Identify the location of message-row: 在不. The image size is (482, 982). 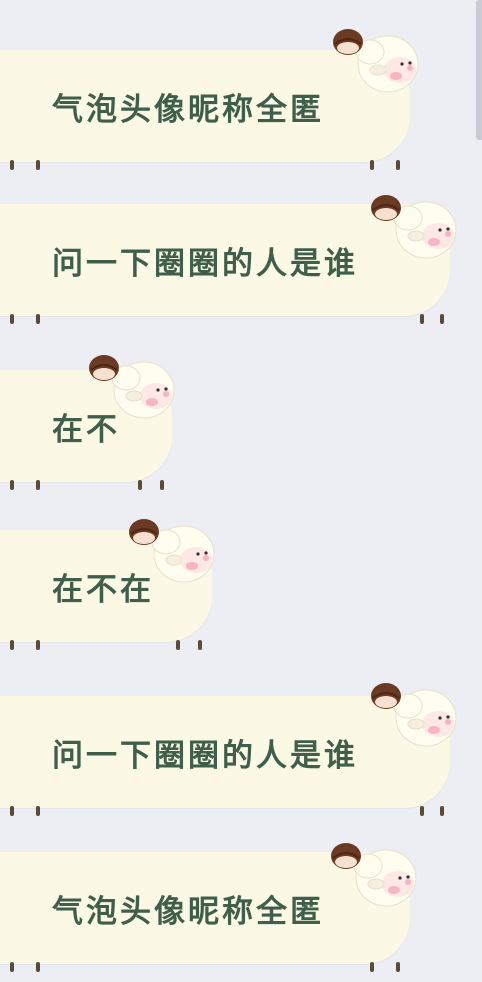
(100, 424).